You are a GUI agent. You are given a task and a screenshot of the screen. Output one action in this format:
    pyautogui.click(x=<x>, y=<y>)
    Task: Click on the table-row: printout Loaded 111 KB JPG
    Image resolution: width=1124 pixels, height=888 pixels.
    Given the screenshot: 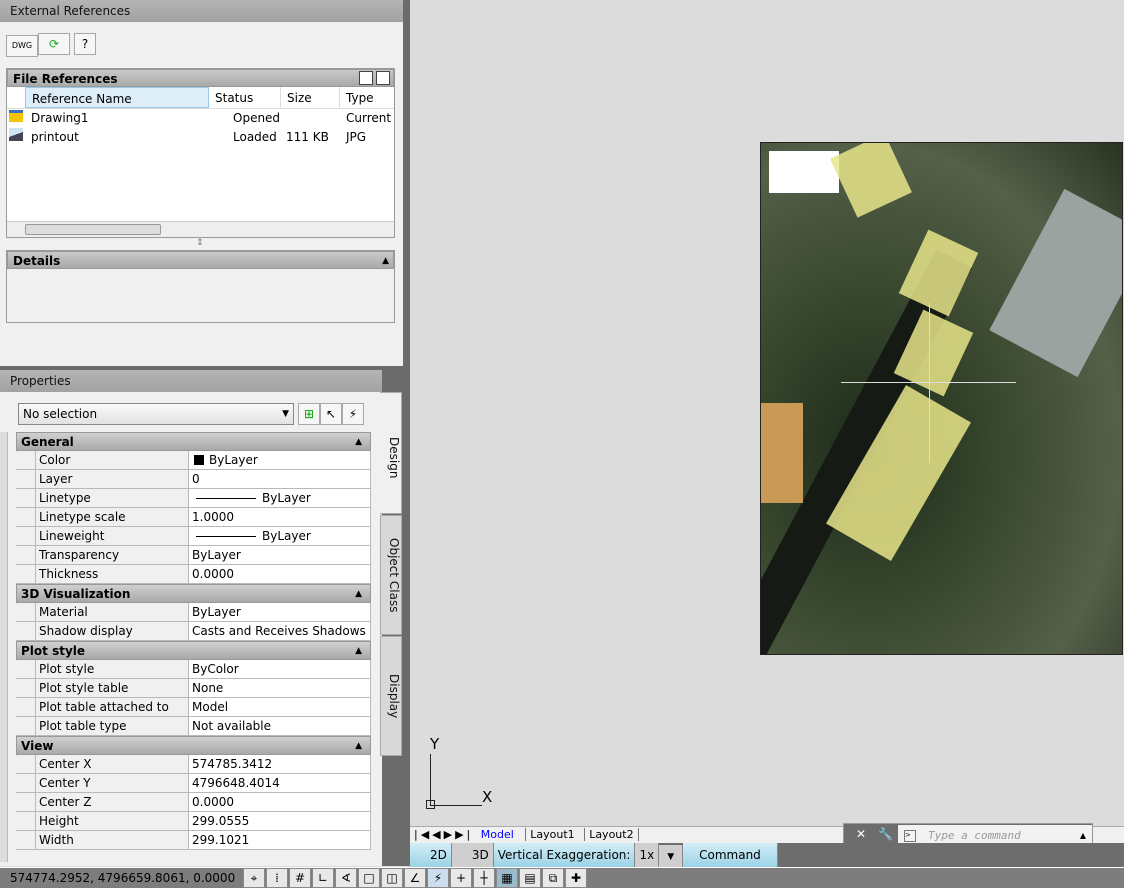 What is the action you would take?
    pyautogui.click(x=200, y=137)
    